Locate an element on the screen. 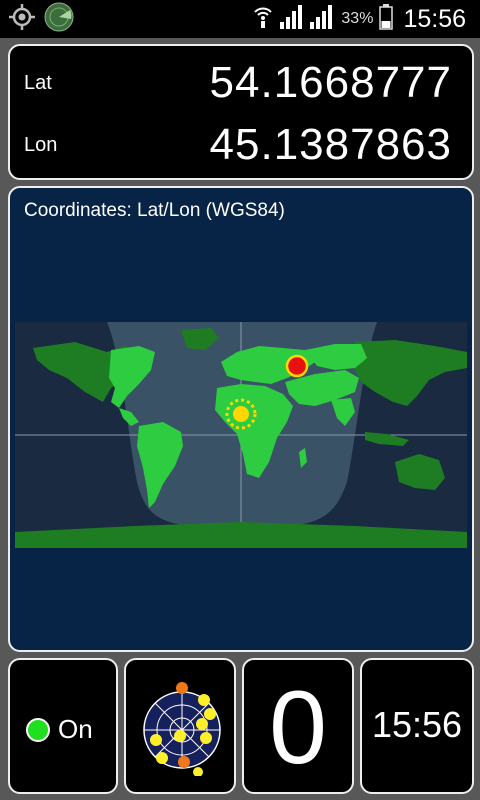  position-marker is located at coordinates (297, 366).